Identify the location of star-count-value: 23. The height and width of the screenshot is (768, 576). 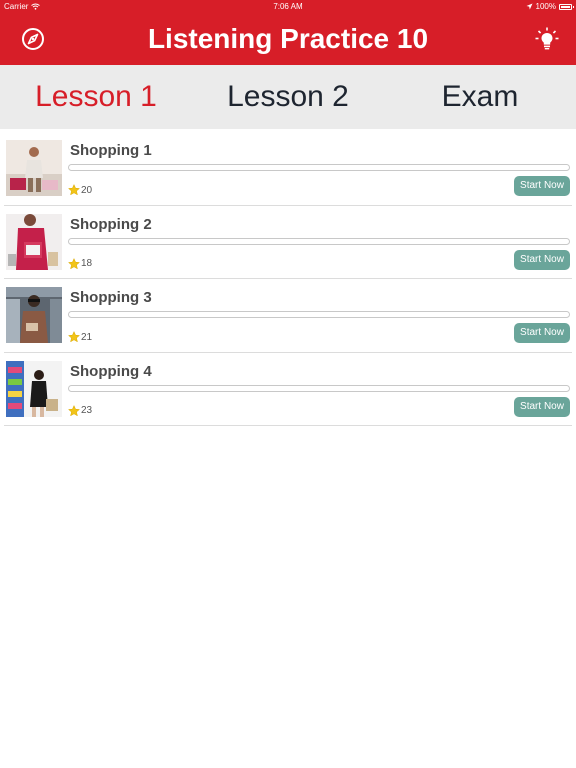
(87, 411).